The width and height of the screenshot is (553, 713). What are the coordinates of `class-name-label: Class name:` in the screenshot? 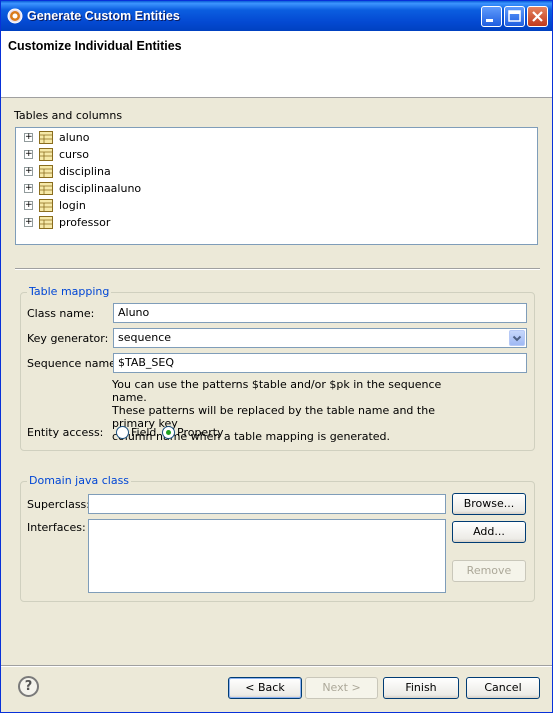 It's located at (61, 313).